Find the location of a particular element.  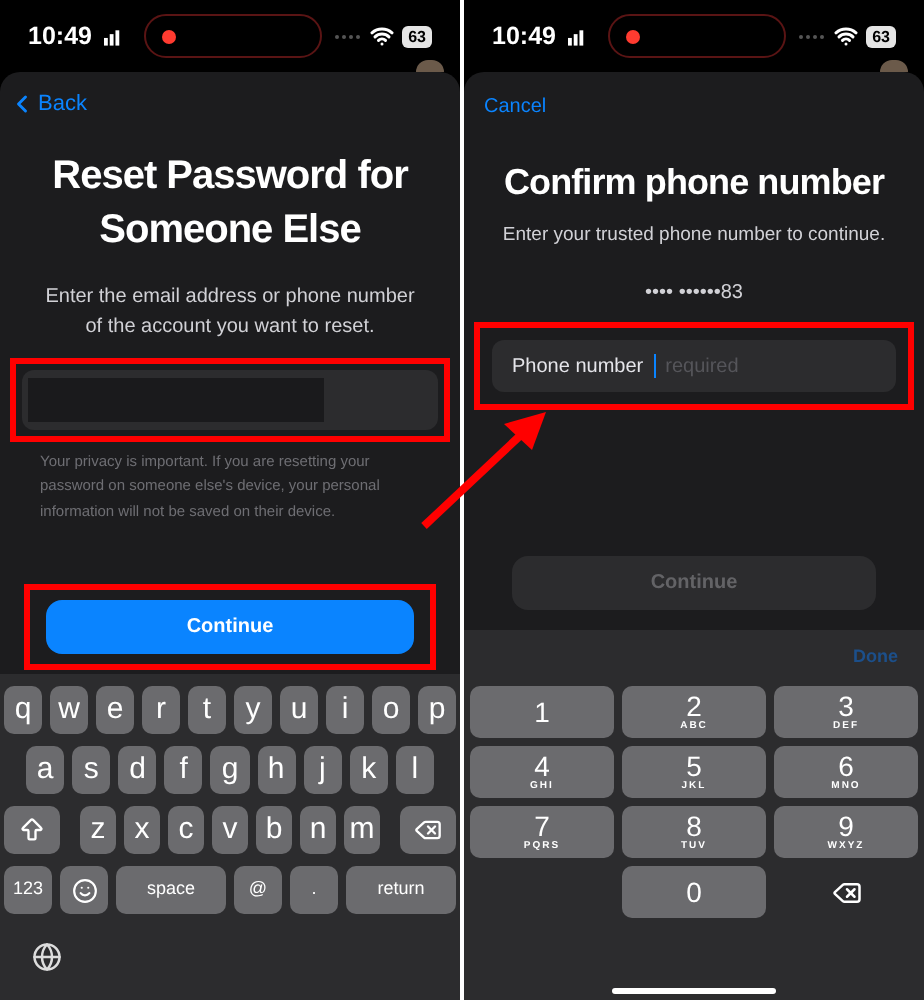

letter-key: s is located at coordinates (91, 770).